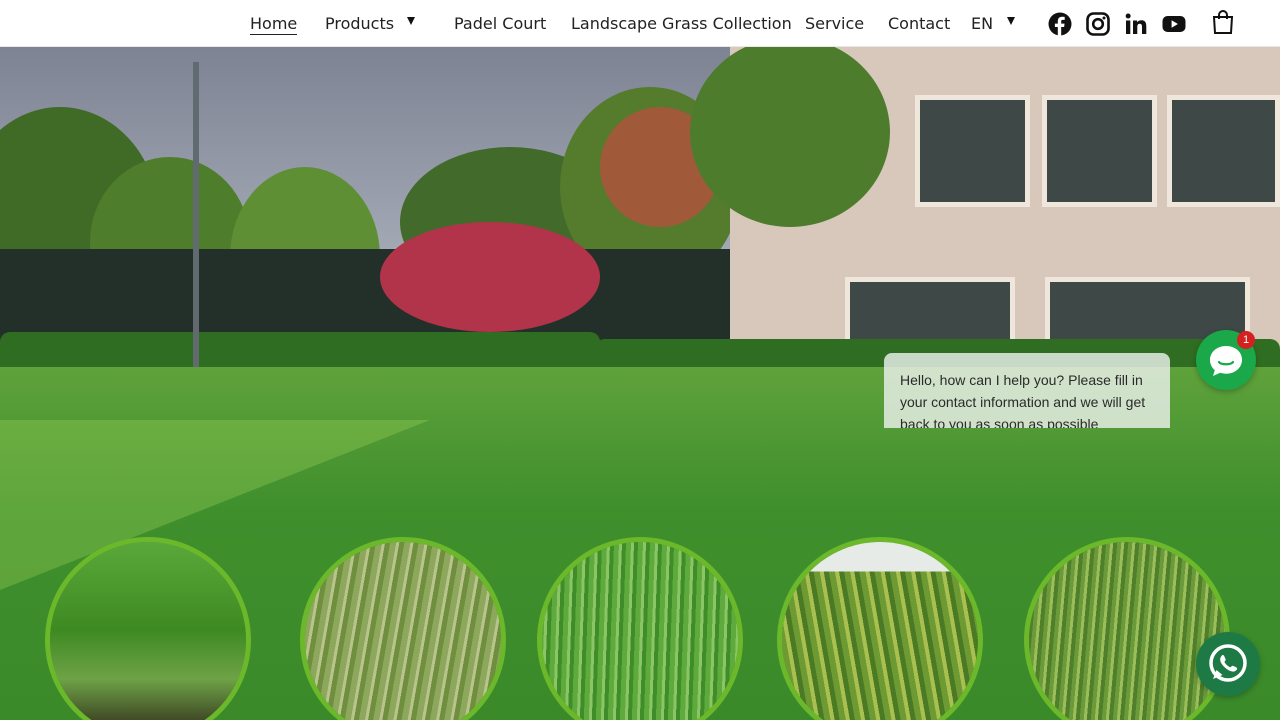  What do you see at coordinates (1011, 21) in the screenshot?
I see `language-dropdown-icon` at bounding box center [1011, 21].